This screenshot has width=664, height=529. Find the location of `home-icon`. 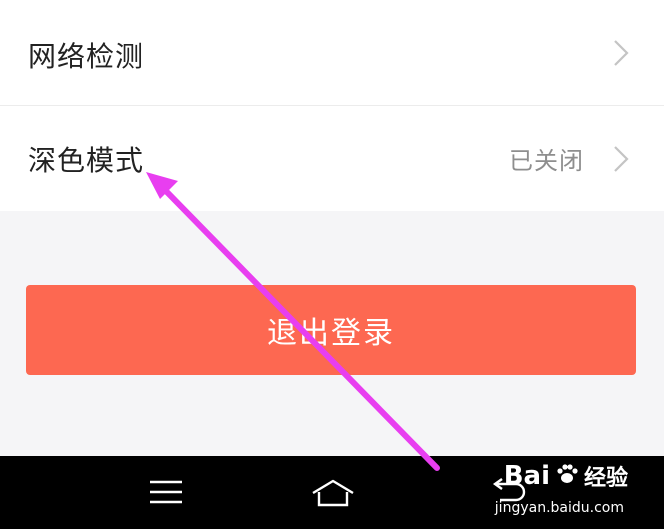

home-icon is located at coordinates (333, 494).